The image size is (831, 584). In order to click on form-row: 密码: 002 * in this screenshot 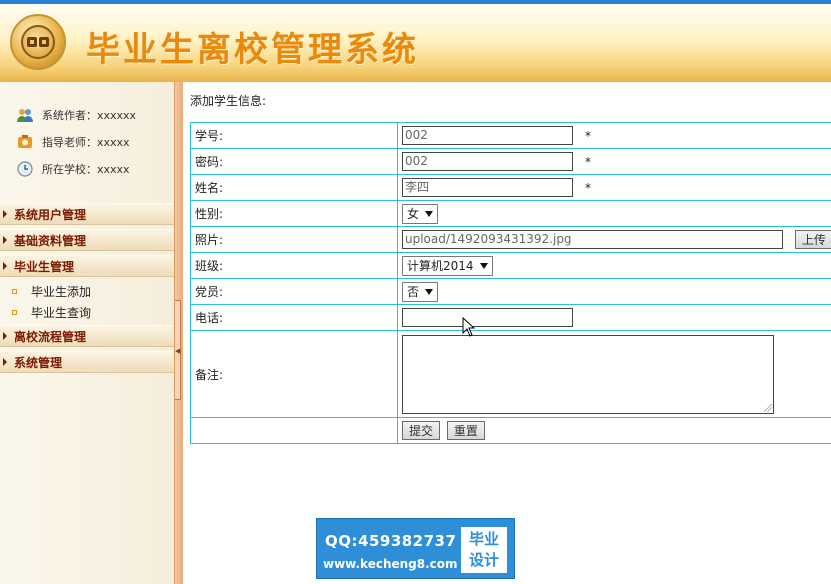, I will do `click(510, 161)`.